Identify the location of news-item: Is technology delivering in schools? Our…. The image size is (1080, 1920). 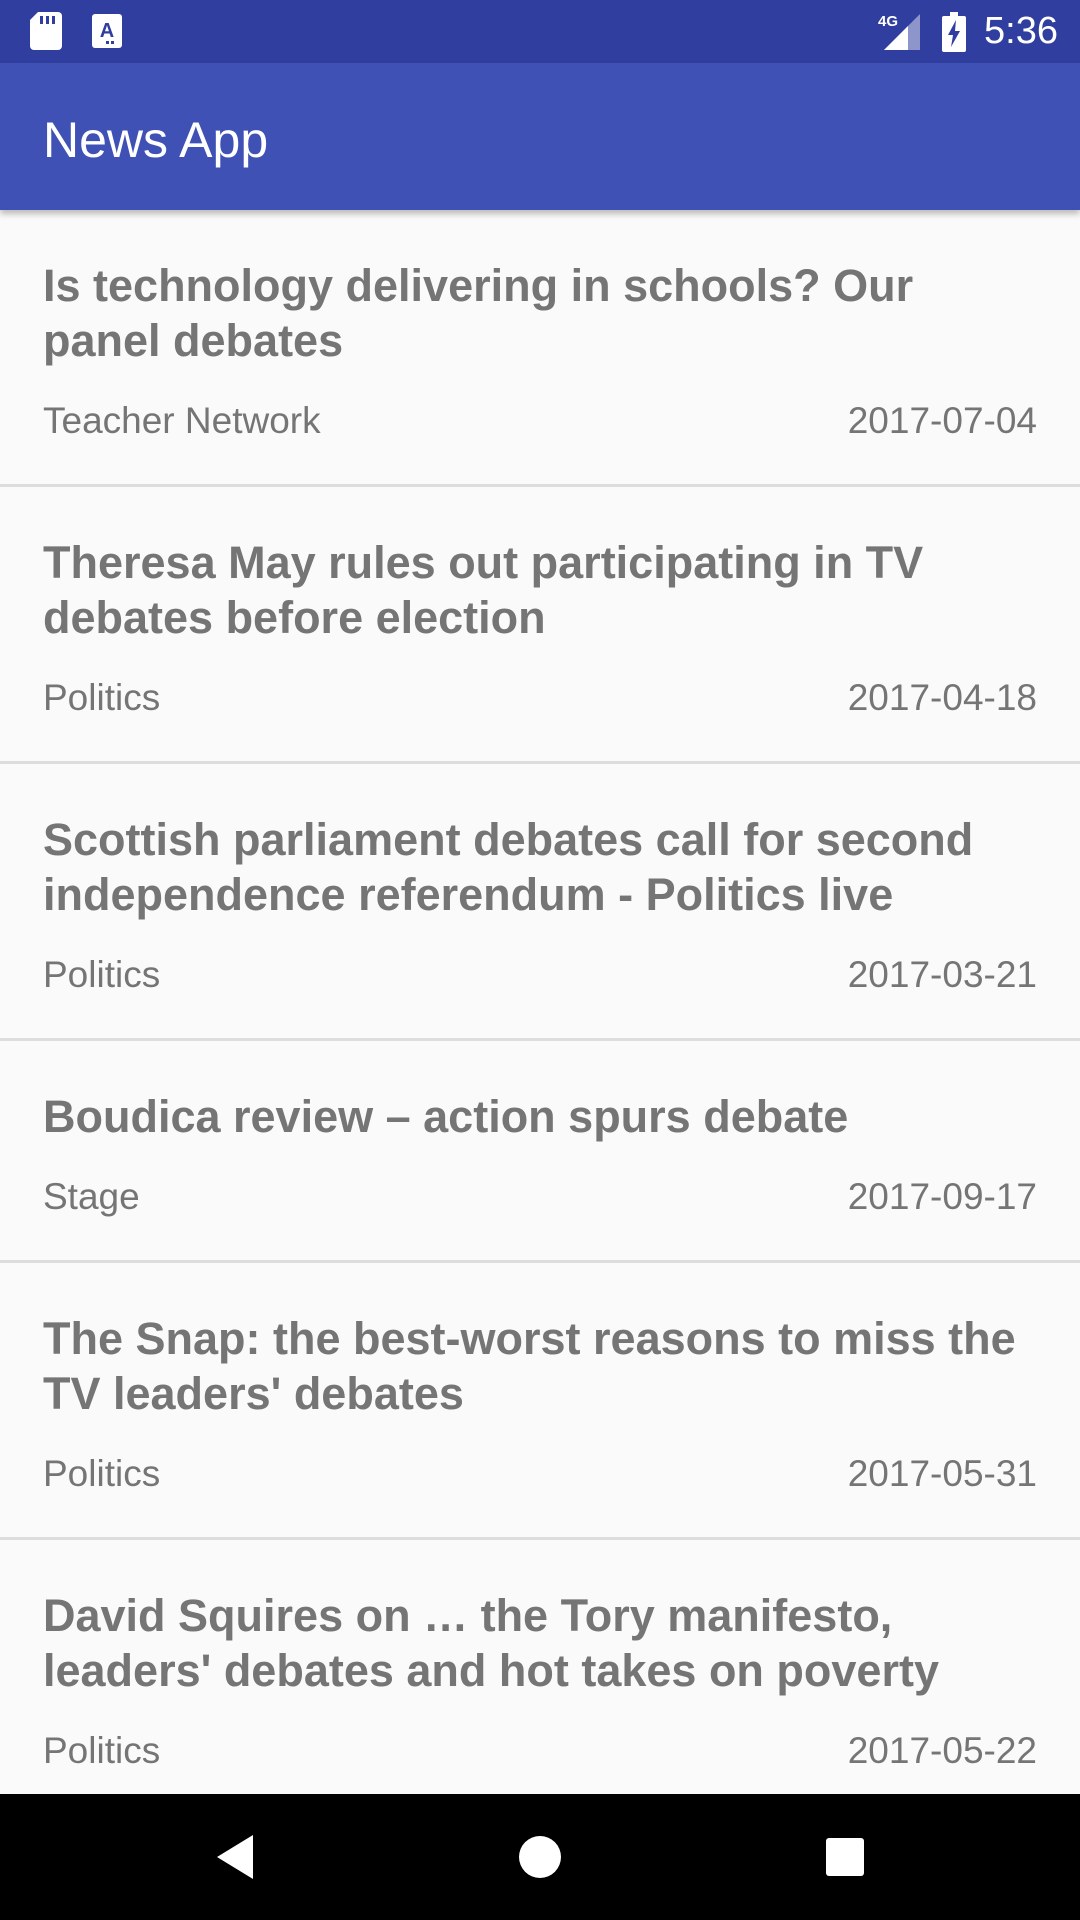
(540, 348).